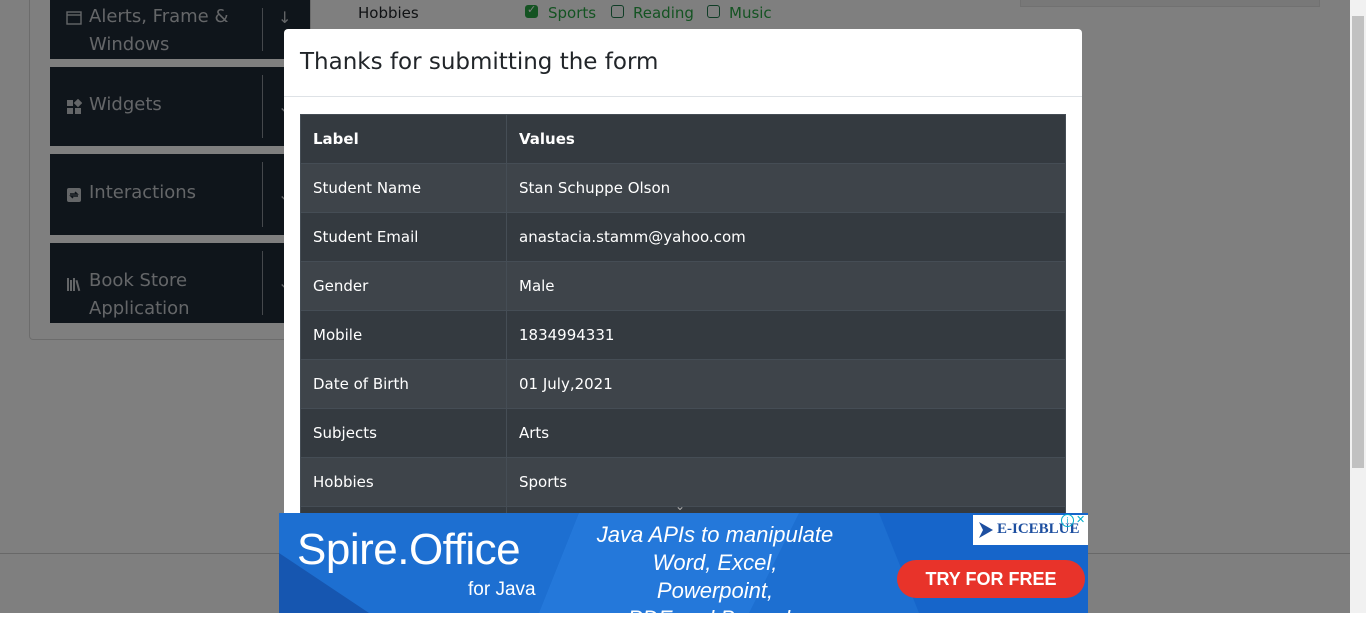 The height and width of the screenshot is (629, 1366). What do you see at coordinates (786, 188) in the screenshot?
I see `row-value: Stan Schuppe Olson` at bounding box center [786, 188].